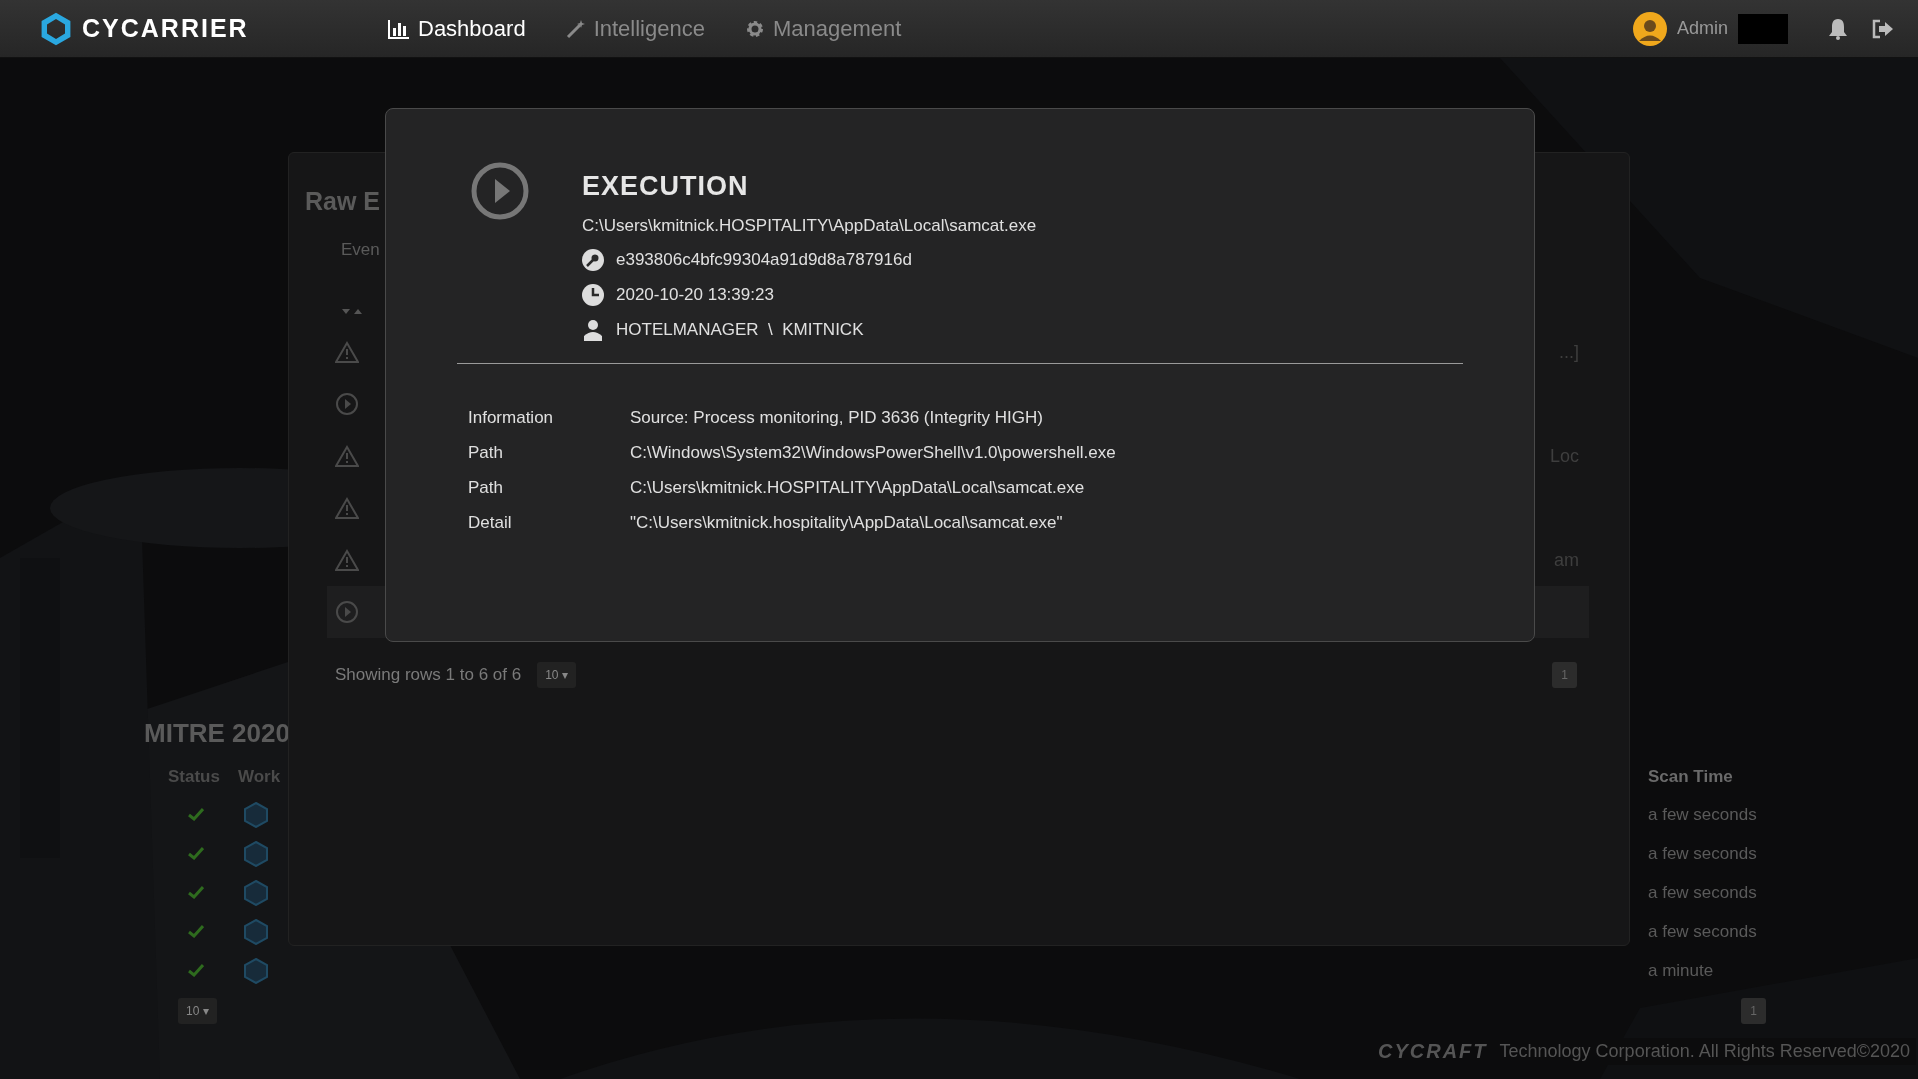  I want to click on rows-summary: Showing rows 1 to 6 of 6, so click(428, 675).